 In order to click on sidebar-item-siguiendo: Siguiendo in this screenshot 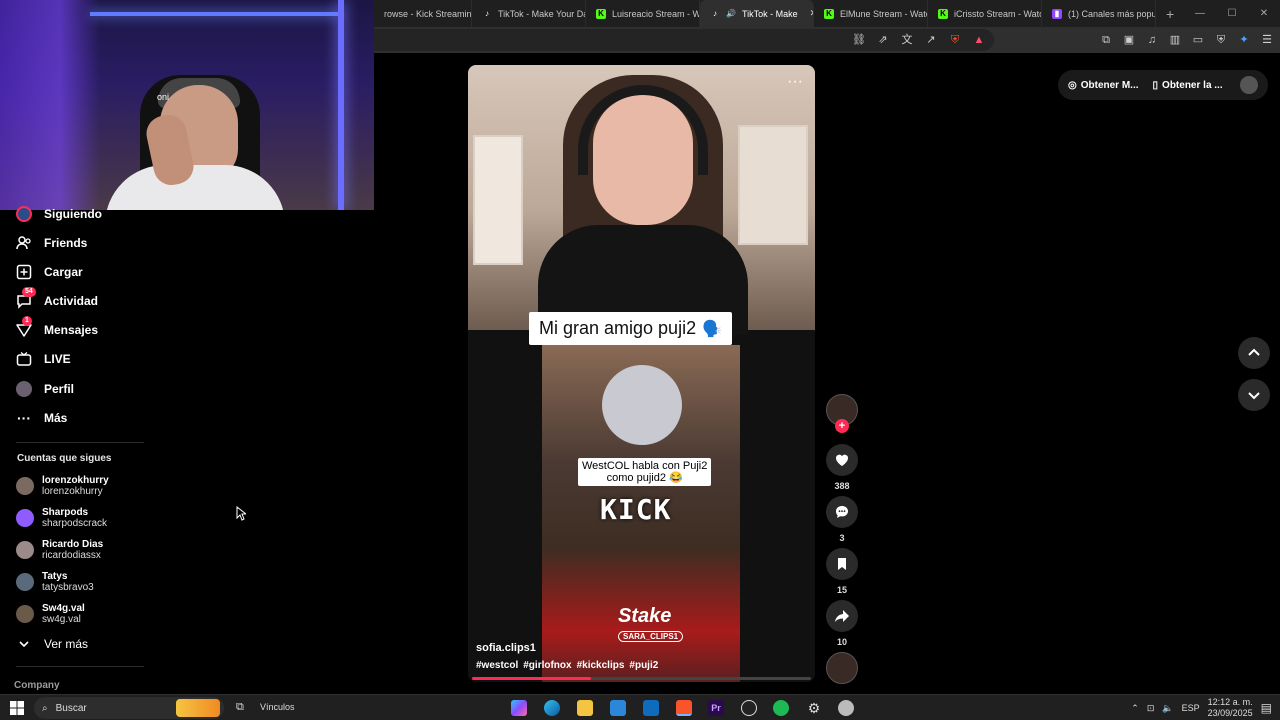, I will do `click(59, 214)`.